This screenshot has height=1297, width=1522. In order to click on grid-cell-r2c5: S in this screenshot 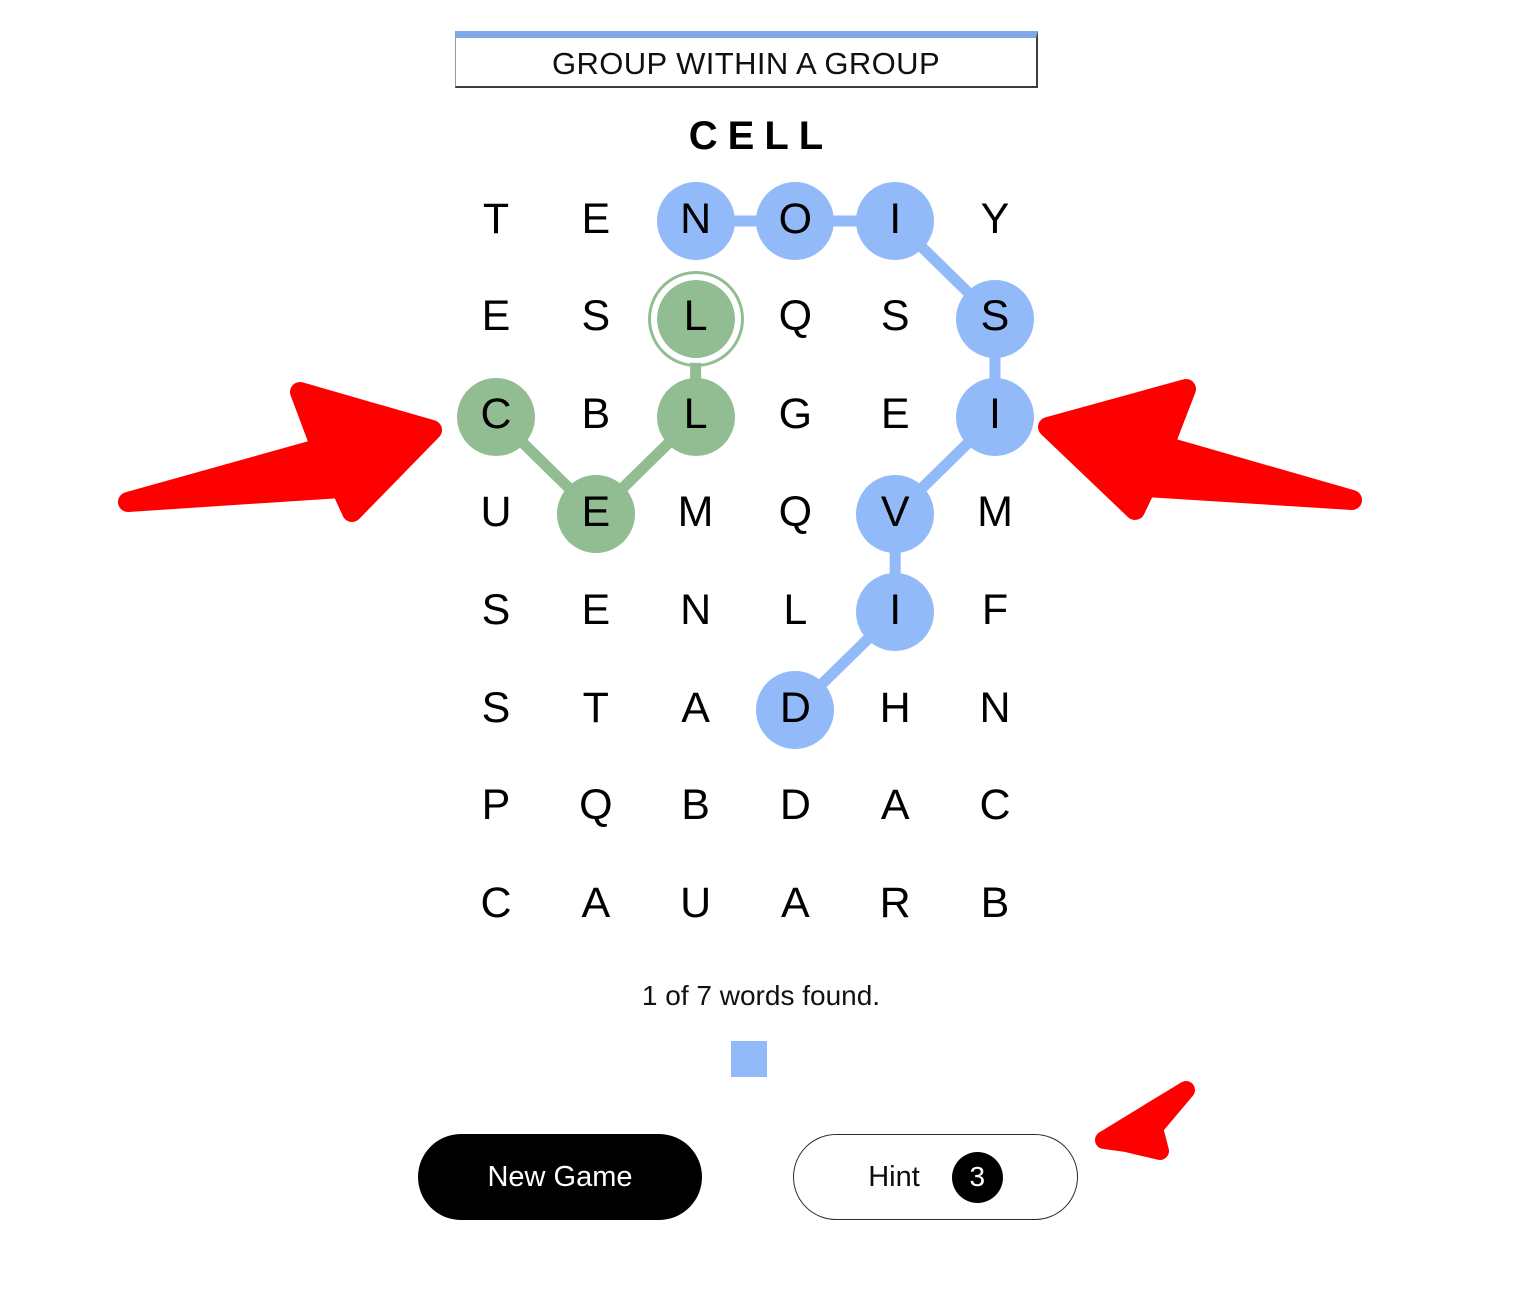, I will do `click(895, 319)`.